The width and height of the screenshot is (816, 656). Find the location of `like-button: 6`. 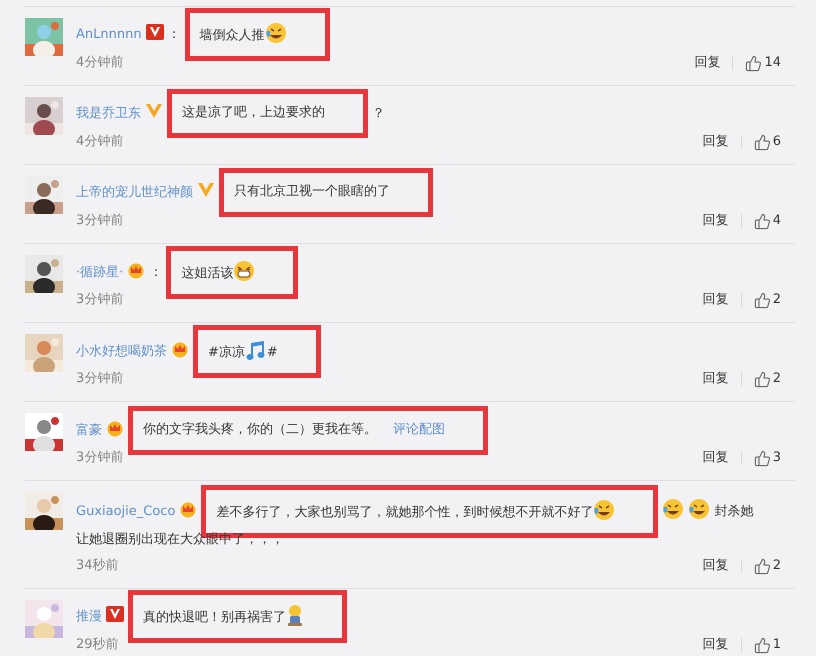

like-button: 6 is located at coordinates (767, 142).